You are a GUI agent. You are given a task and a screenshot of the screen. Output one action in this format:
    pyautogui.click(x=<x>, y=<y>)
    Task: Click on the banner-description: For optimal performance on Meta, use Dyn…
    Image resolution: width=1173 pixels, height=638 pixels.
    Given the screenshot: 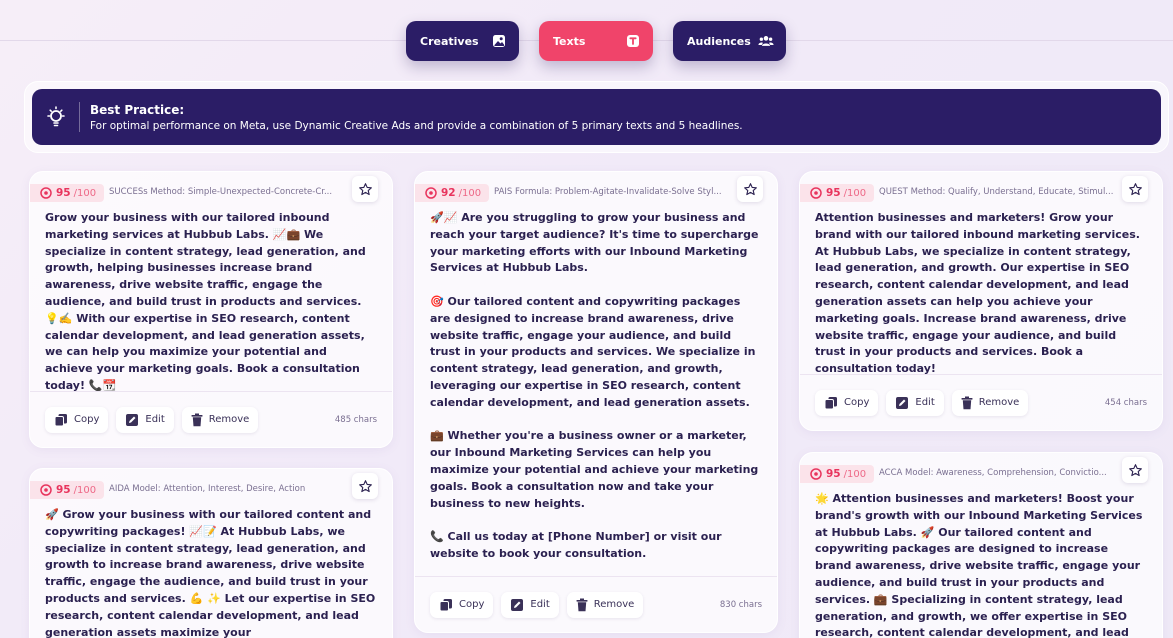 What is the action you would take?
    pyautogui.click(x=416, y=125)
    